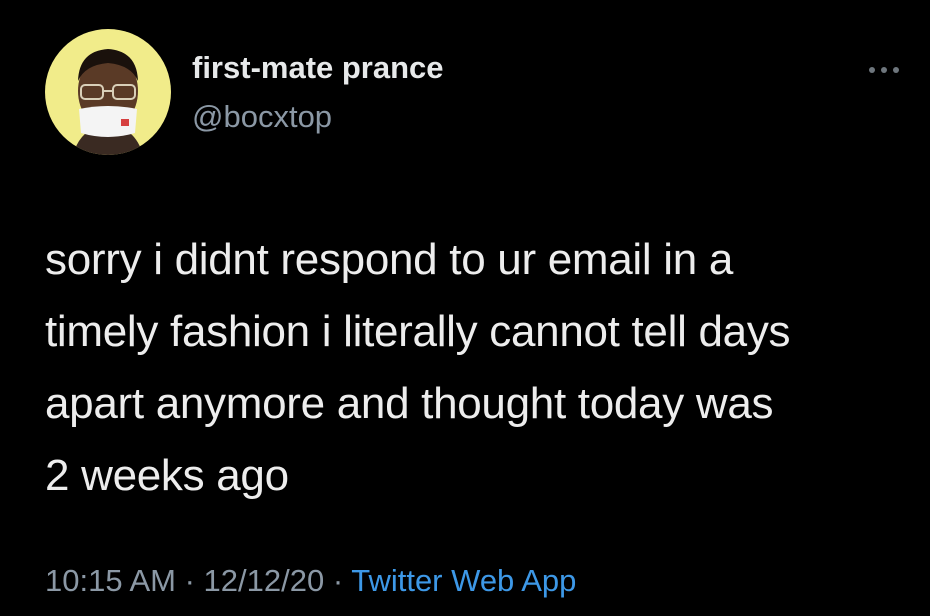 The height and width of the screenshot is (616, 930). I want to click on tweet-time: 10:15 AM, so click(110, 580).